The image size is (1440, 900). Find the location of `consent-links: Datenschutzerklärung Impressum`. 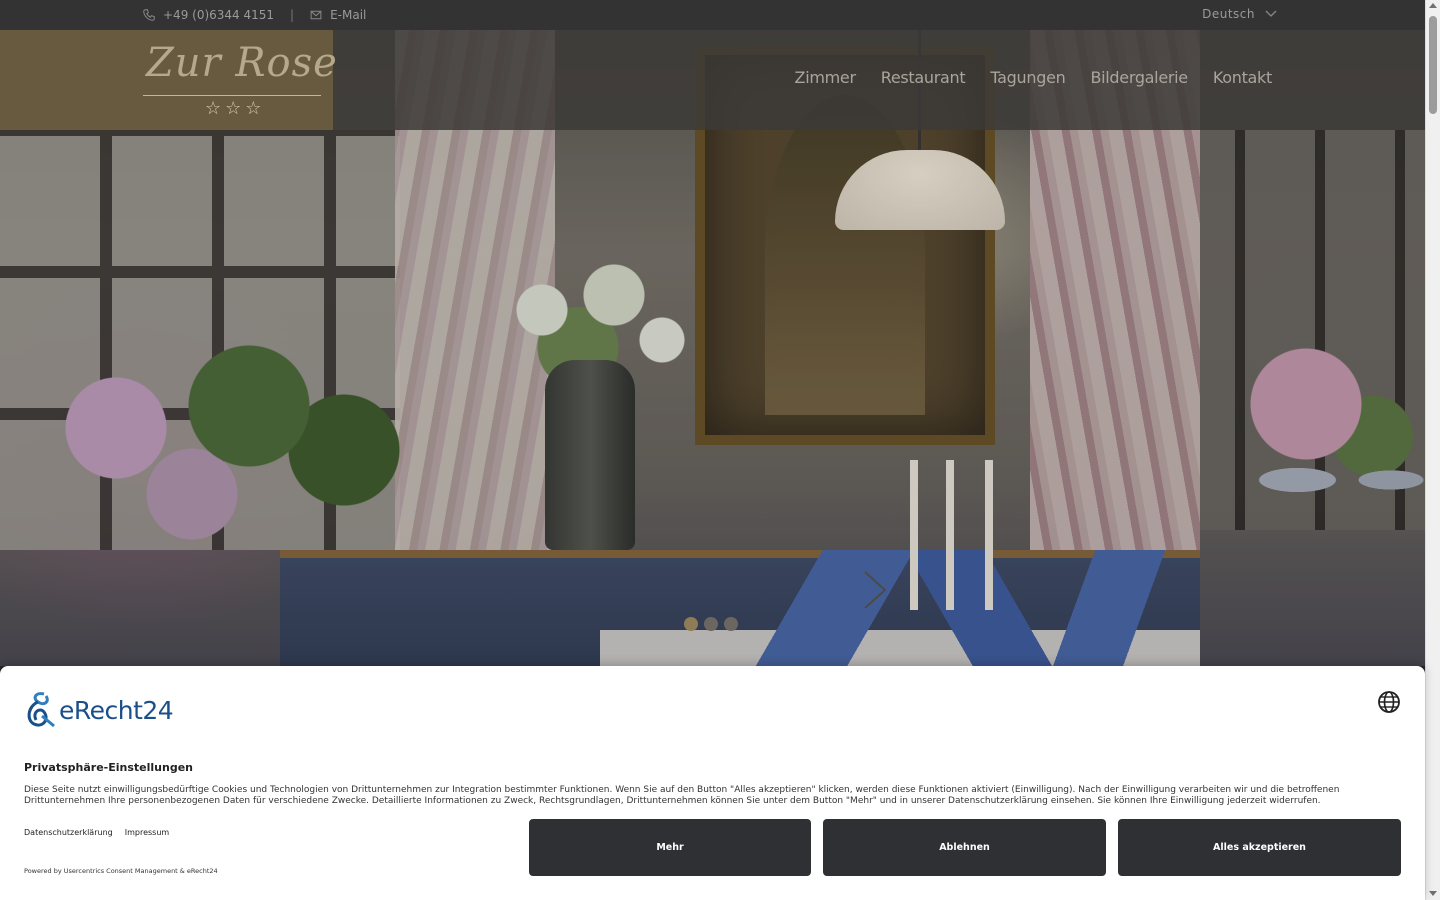

consent-links: Datenschutzerklärung Impressum is located at coordinates (96, 832).